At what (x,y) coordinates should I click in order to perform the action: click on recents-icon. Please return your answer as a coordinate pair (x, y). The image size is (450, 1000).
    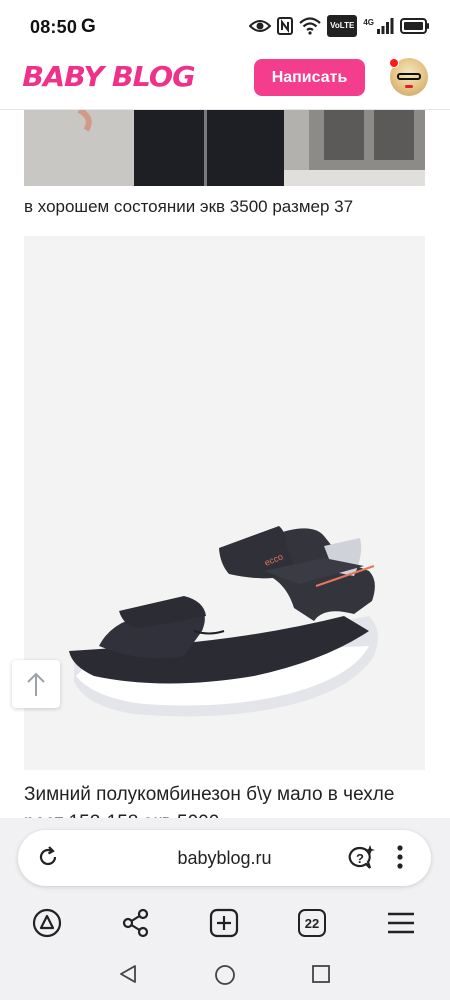
    Looking at the image, I should click on (321, 976).